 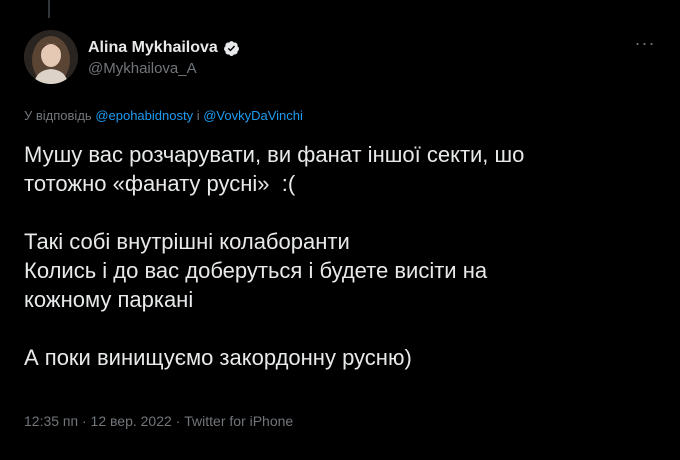 I want to click on tweet-text-line: Такі собі внутрішні колаборанти, so click(x=187, y=241).